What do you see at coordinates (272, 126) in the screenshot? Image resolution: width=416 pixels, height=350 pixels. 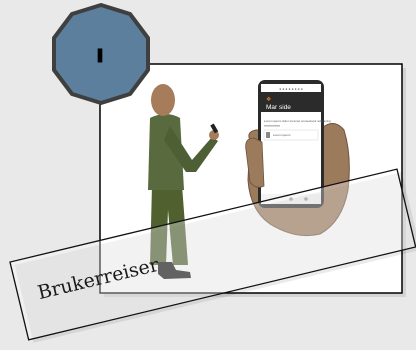 I see `phone-body-line` at bounding box center [272, 126].